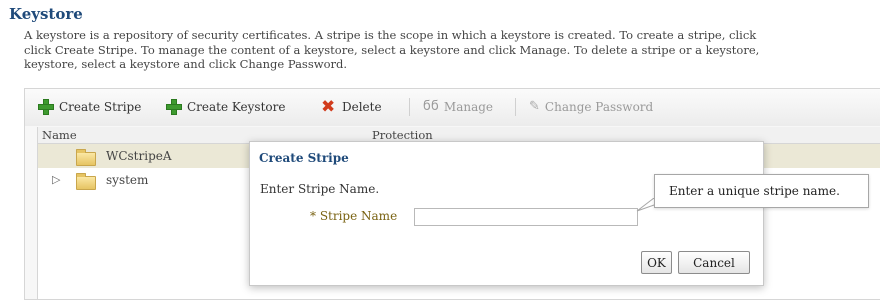 The height and width of the screenshot is (300, 880). I want to click on row-name: system, so click(127, 180).